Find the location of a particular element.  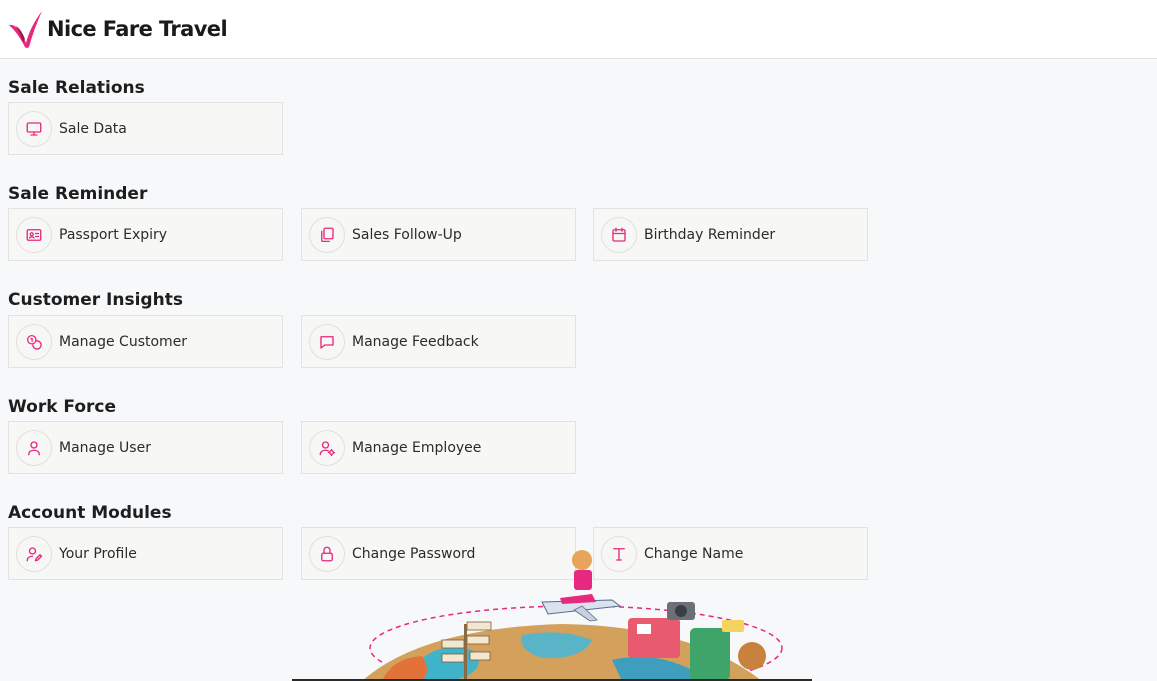

your-profile-card: Your Profile is located at coordinates (145, 553).